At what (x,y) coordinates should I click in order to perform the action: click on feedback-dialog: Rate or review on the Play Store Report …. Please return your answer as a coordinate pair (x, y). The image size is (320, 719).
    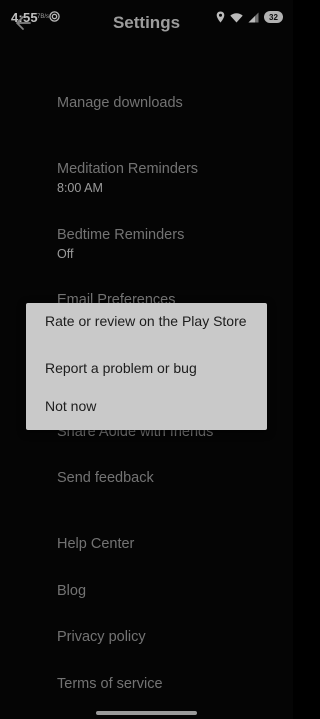
    Looking at the image, I should click on (146, 366).